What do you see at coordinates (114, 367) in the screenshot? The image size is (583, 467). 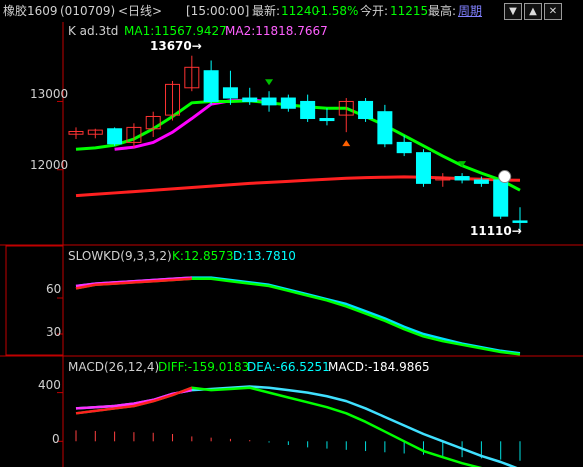 I see `macd-title: MACD(26,12,4)` at bounding box center [114, 367].